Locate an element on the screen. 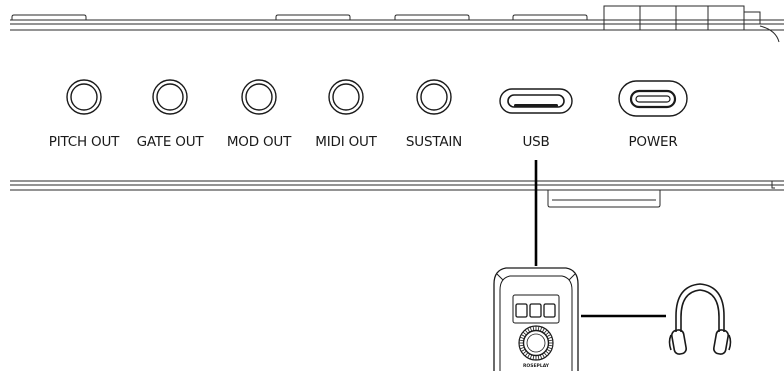  port-label-midi-out: MIDI OUT is located at coordinates (346, 142).